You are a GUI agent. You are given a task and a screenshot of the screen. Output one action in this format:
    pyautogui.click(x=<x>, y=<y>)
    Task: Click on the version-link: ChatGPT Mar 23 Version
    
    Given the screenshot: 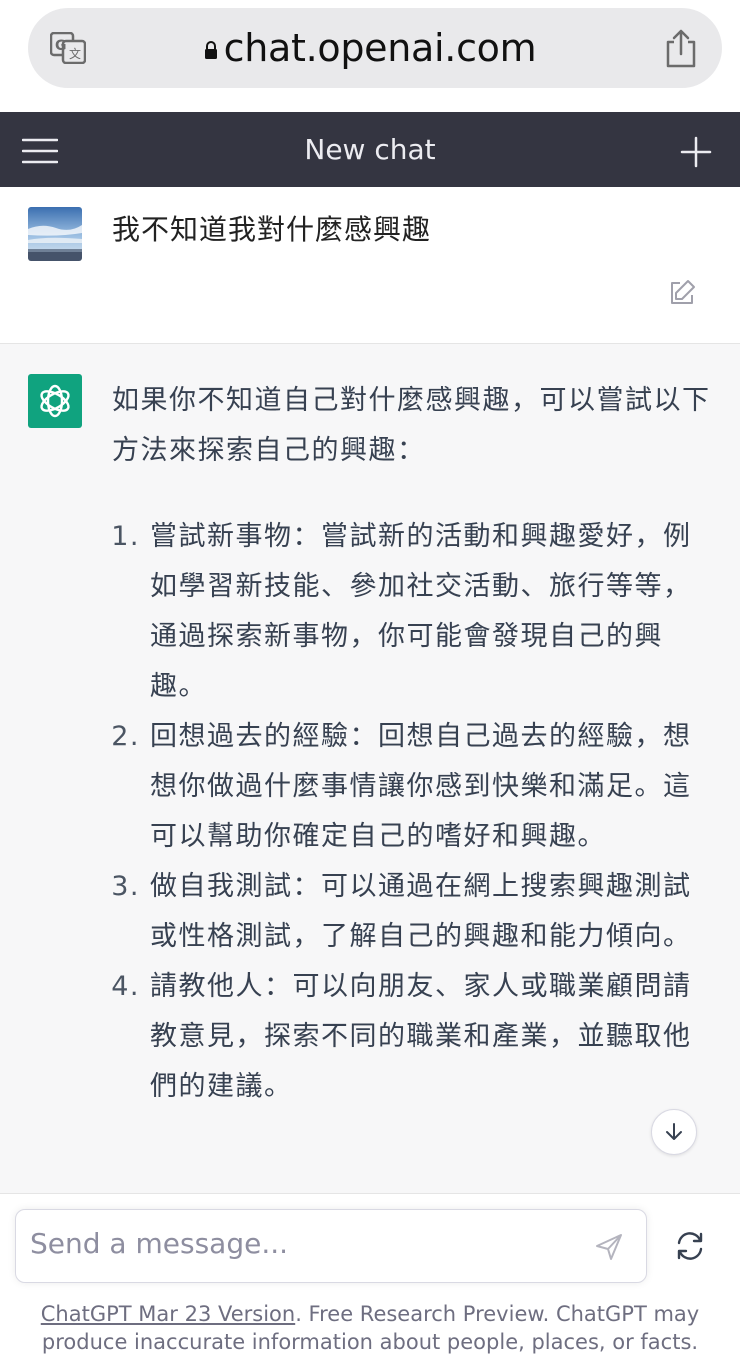 What is the action you would take?
    pyautogui.click(x=168, y=1314)
    